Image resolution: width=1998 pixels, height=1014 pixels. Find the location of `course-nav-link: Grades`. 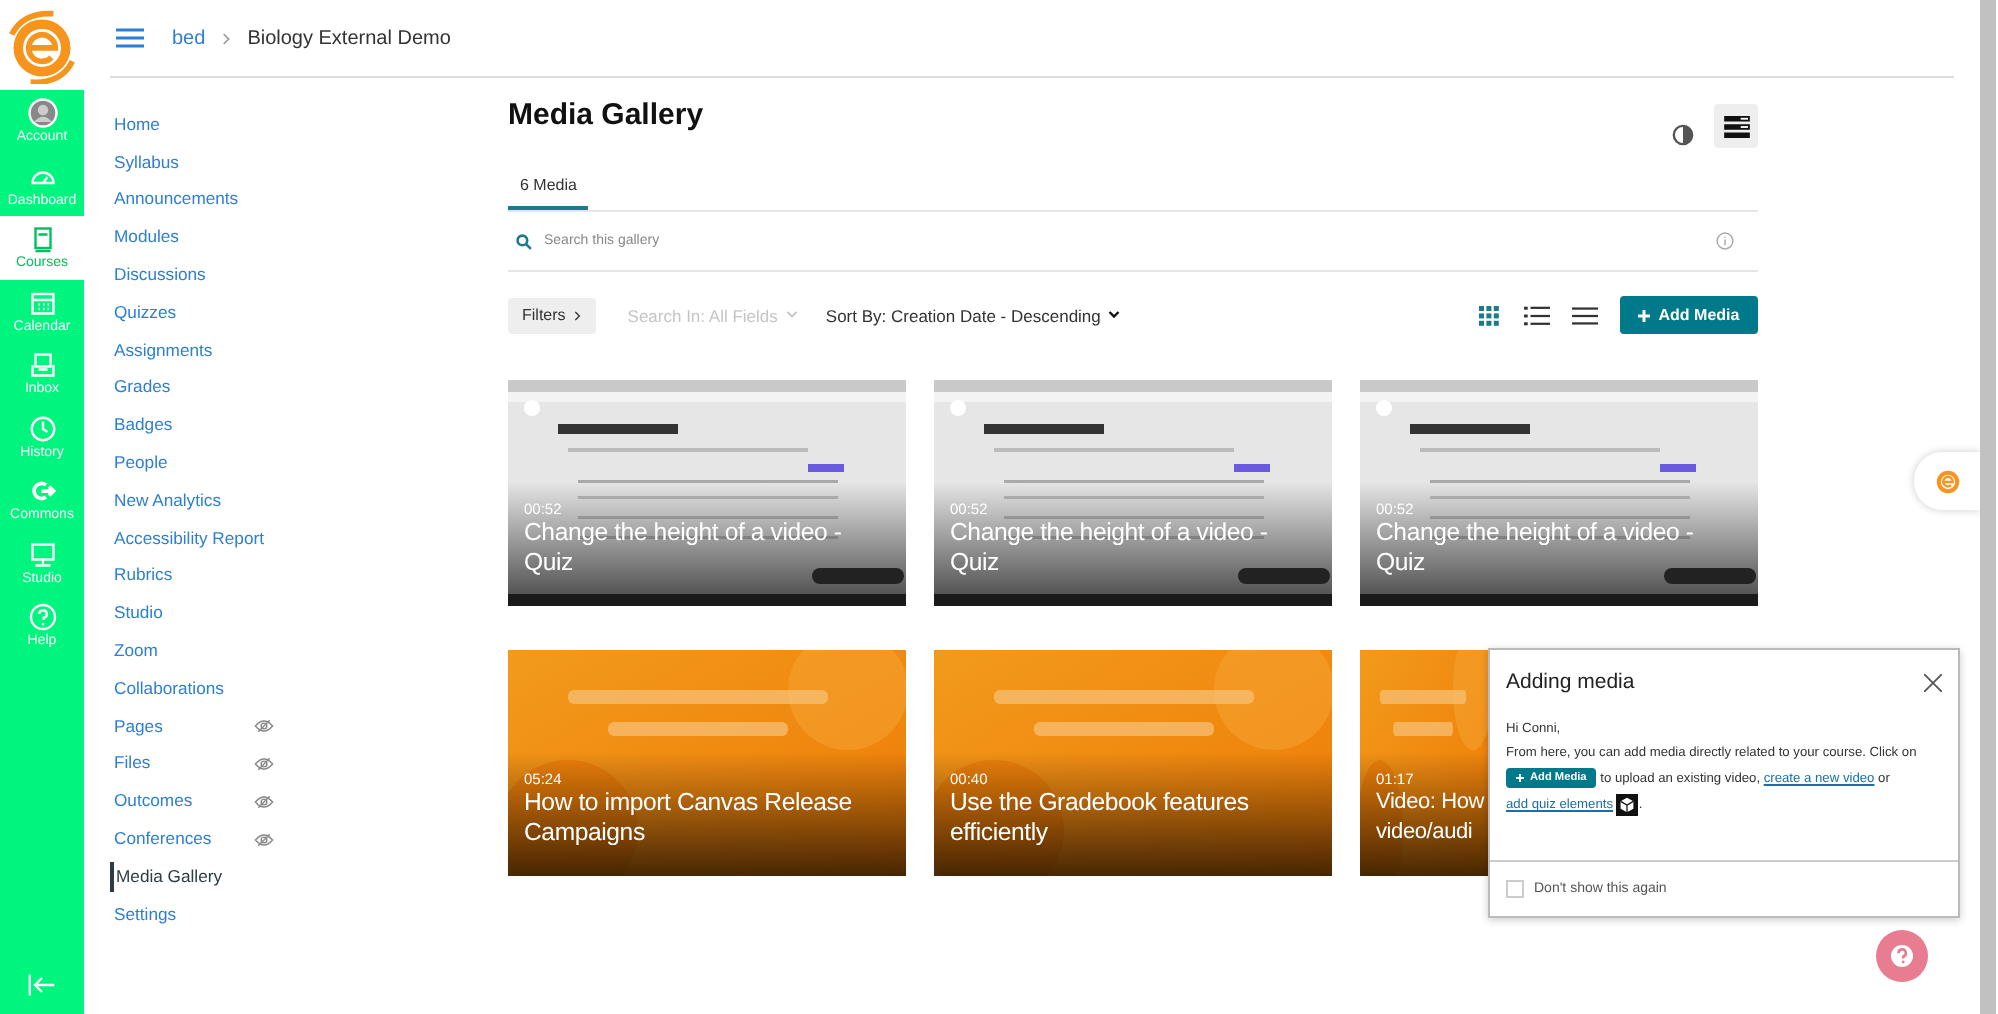

course-nav-link: Grades is located at coordinates (182, 387).